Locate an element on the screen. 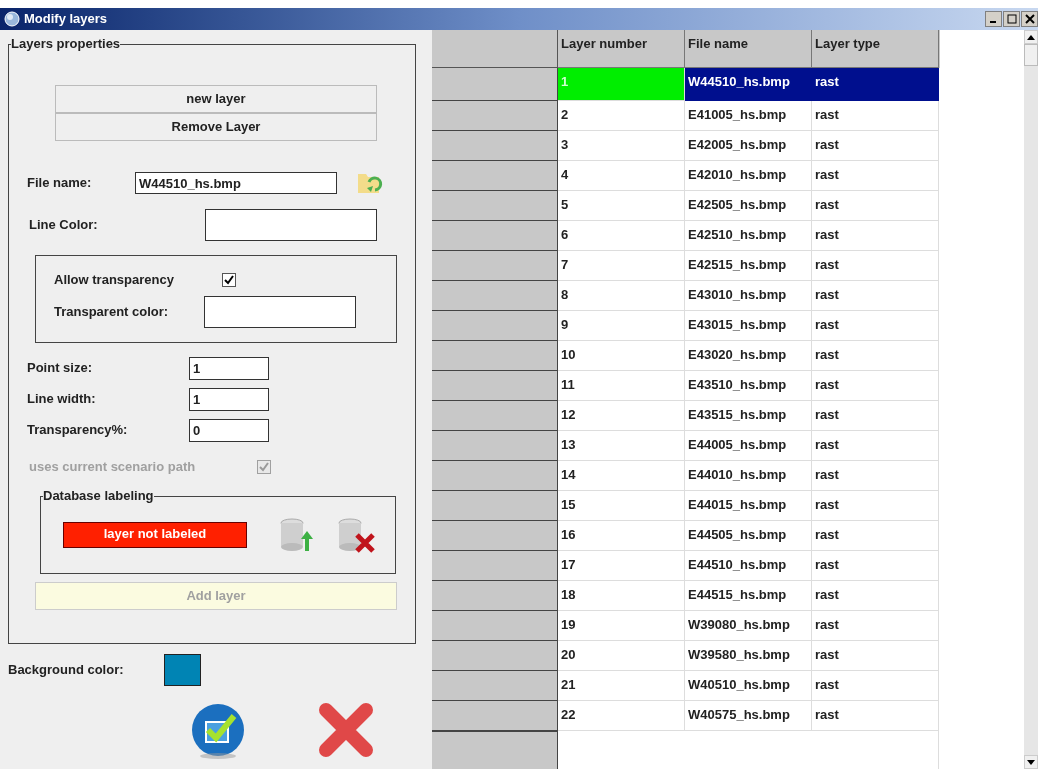 Image resolution: width=1038 pixels, height=769 pixels. table-row: 19 W39080_hs.bmp rast is located at coordinates (686, 626).